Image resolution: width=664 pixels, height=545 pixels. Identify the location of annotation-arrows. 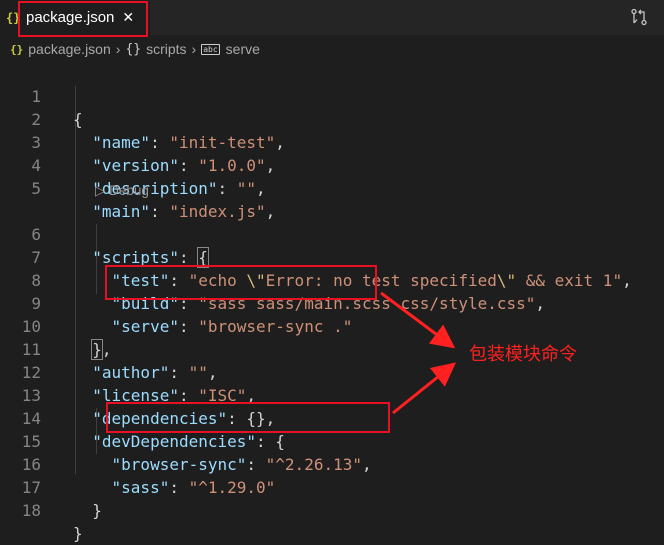
(418, 353).